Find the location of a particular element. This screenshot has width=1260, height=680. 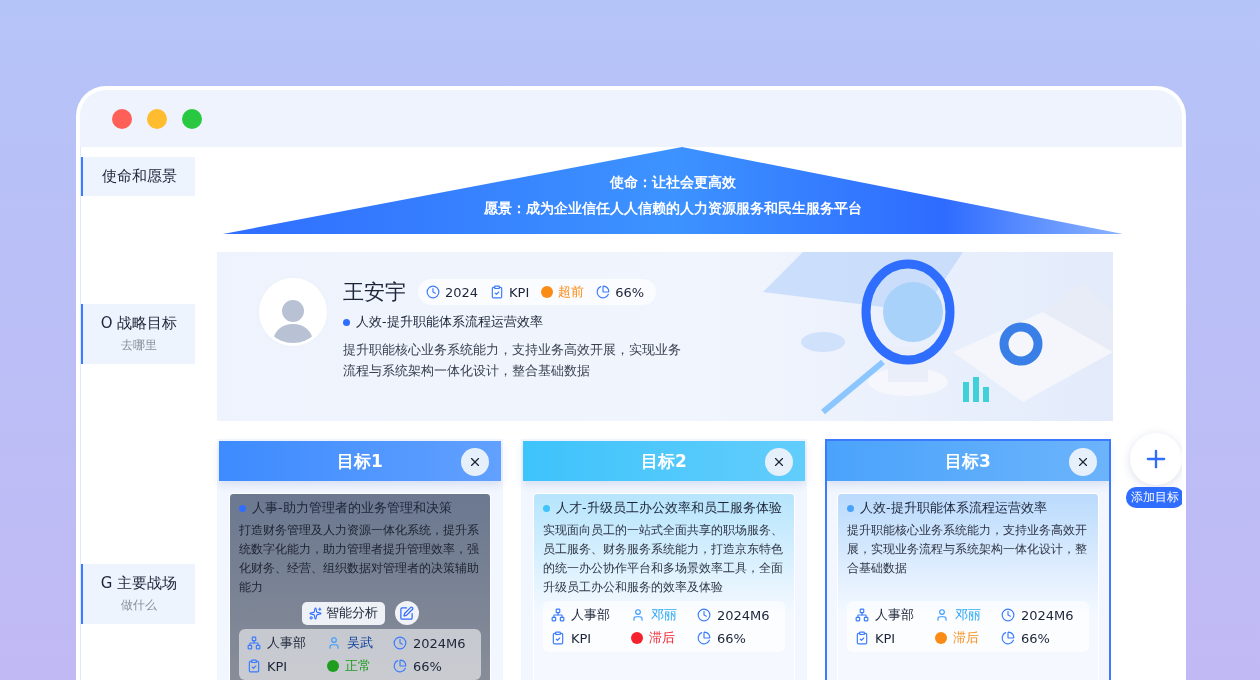

chip-text: 超前 is located at coordinates (571, 292).